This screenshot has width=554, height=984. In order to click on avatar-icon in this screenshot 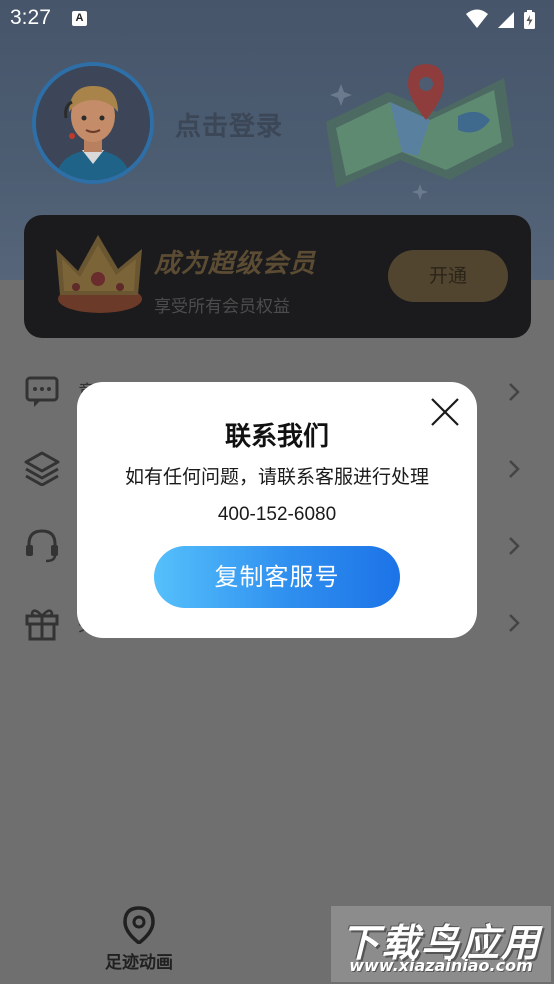, I will do `click(93, 123)`.